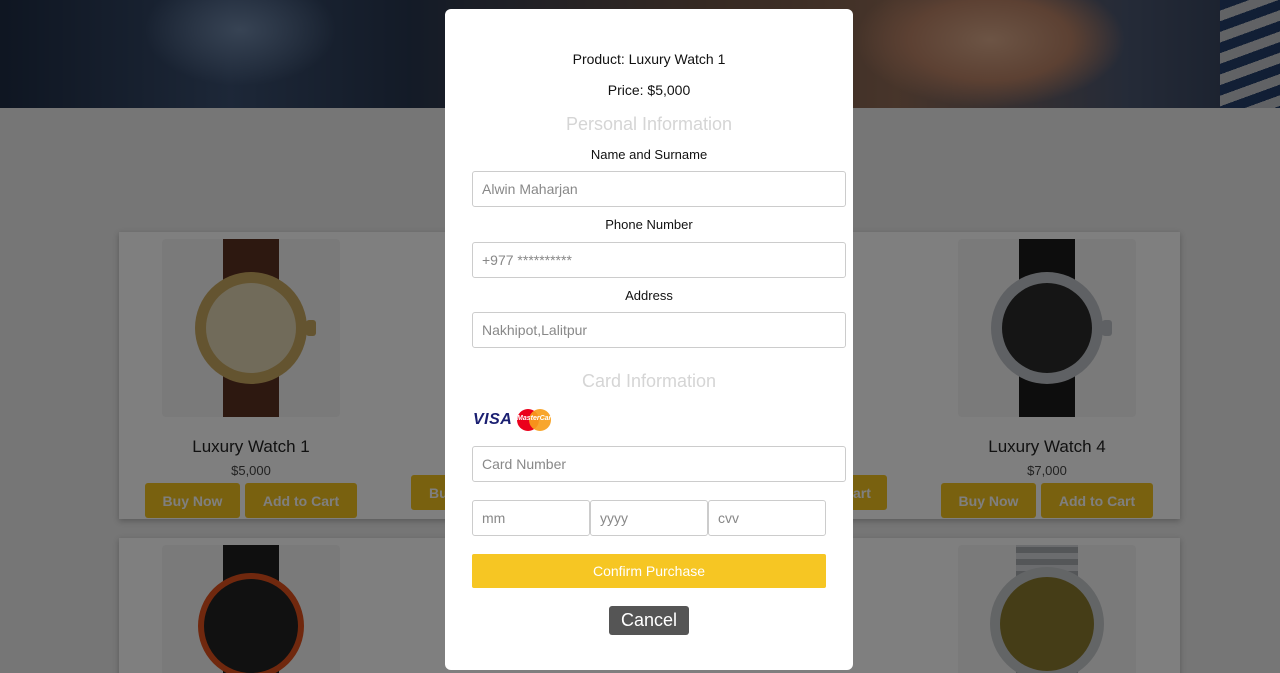 The height and width of the screenshot is (673, 1280). Describe the element at coordinates (649, 124) in the screenshot. I see `personal-info-heading: Personal Information` at that location.